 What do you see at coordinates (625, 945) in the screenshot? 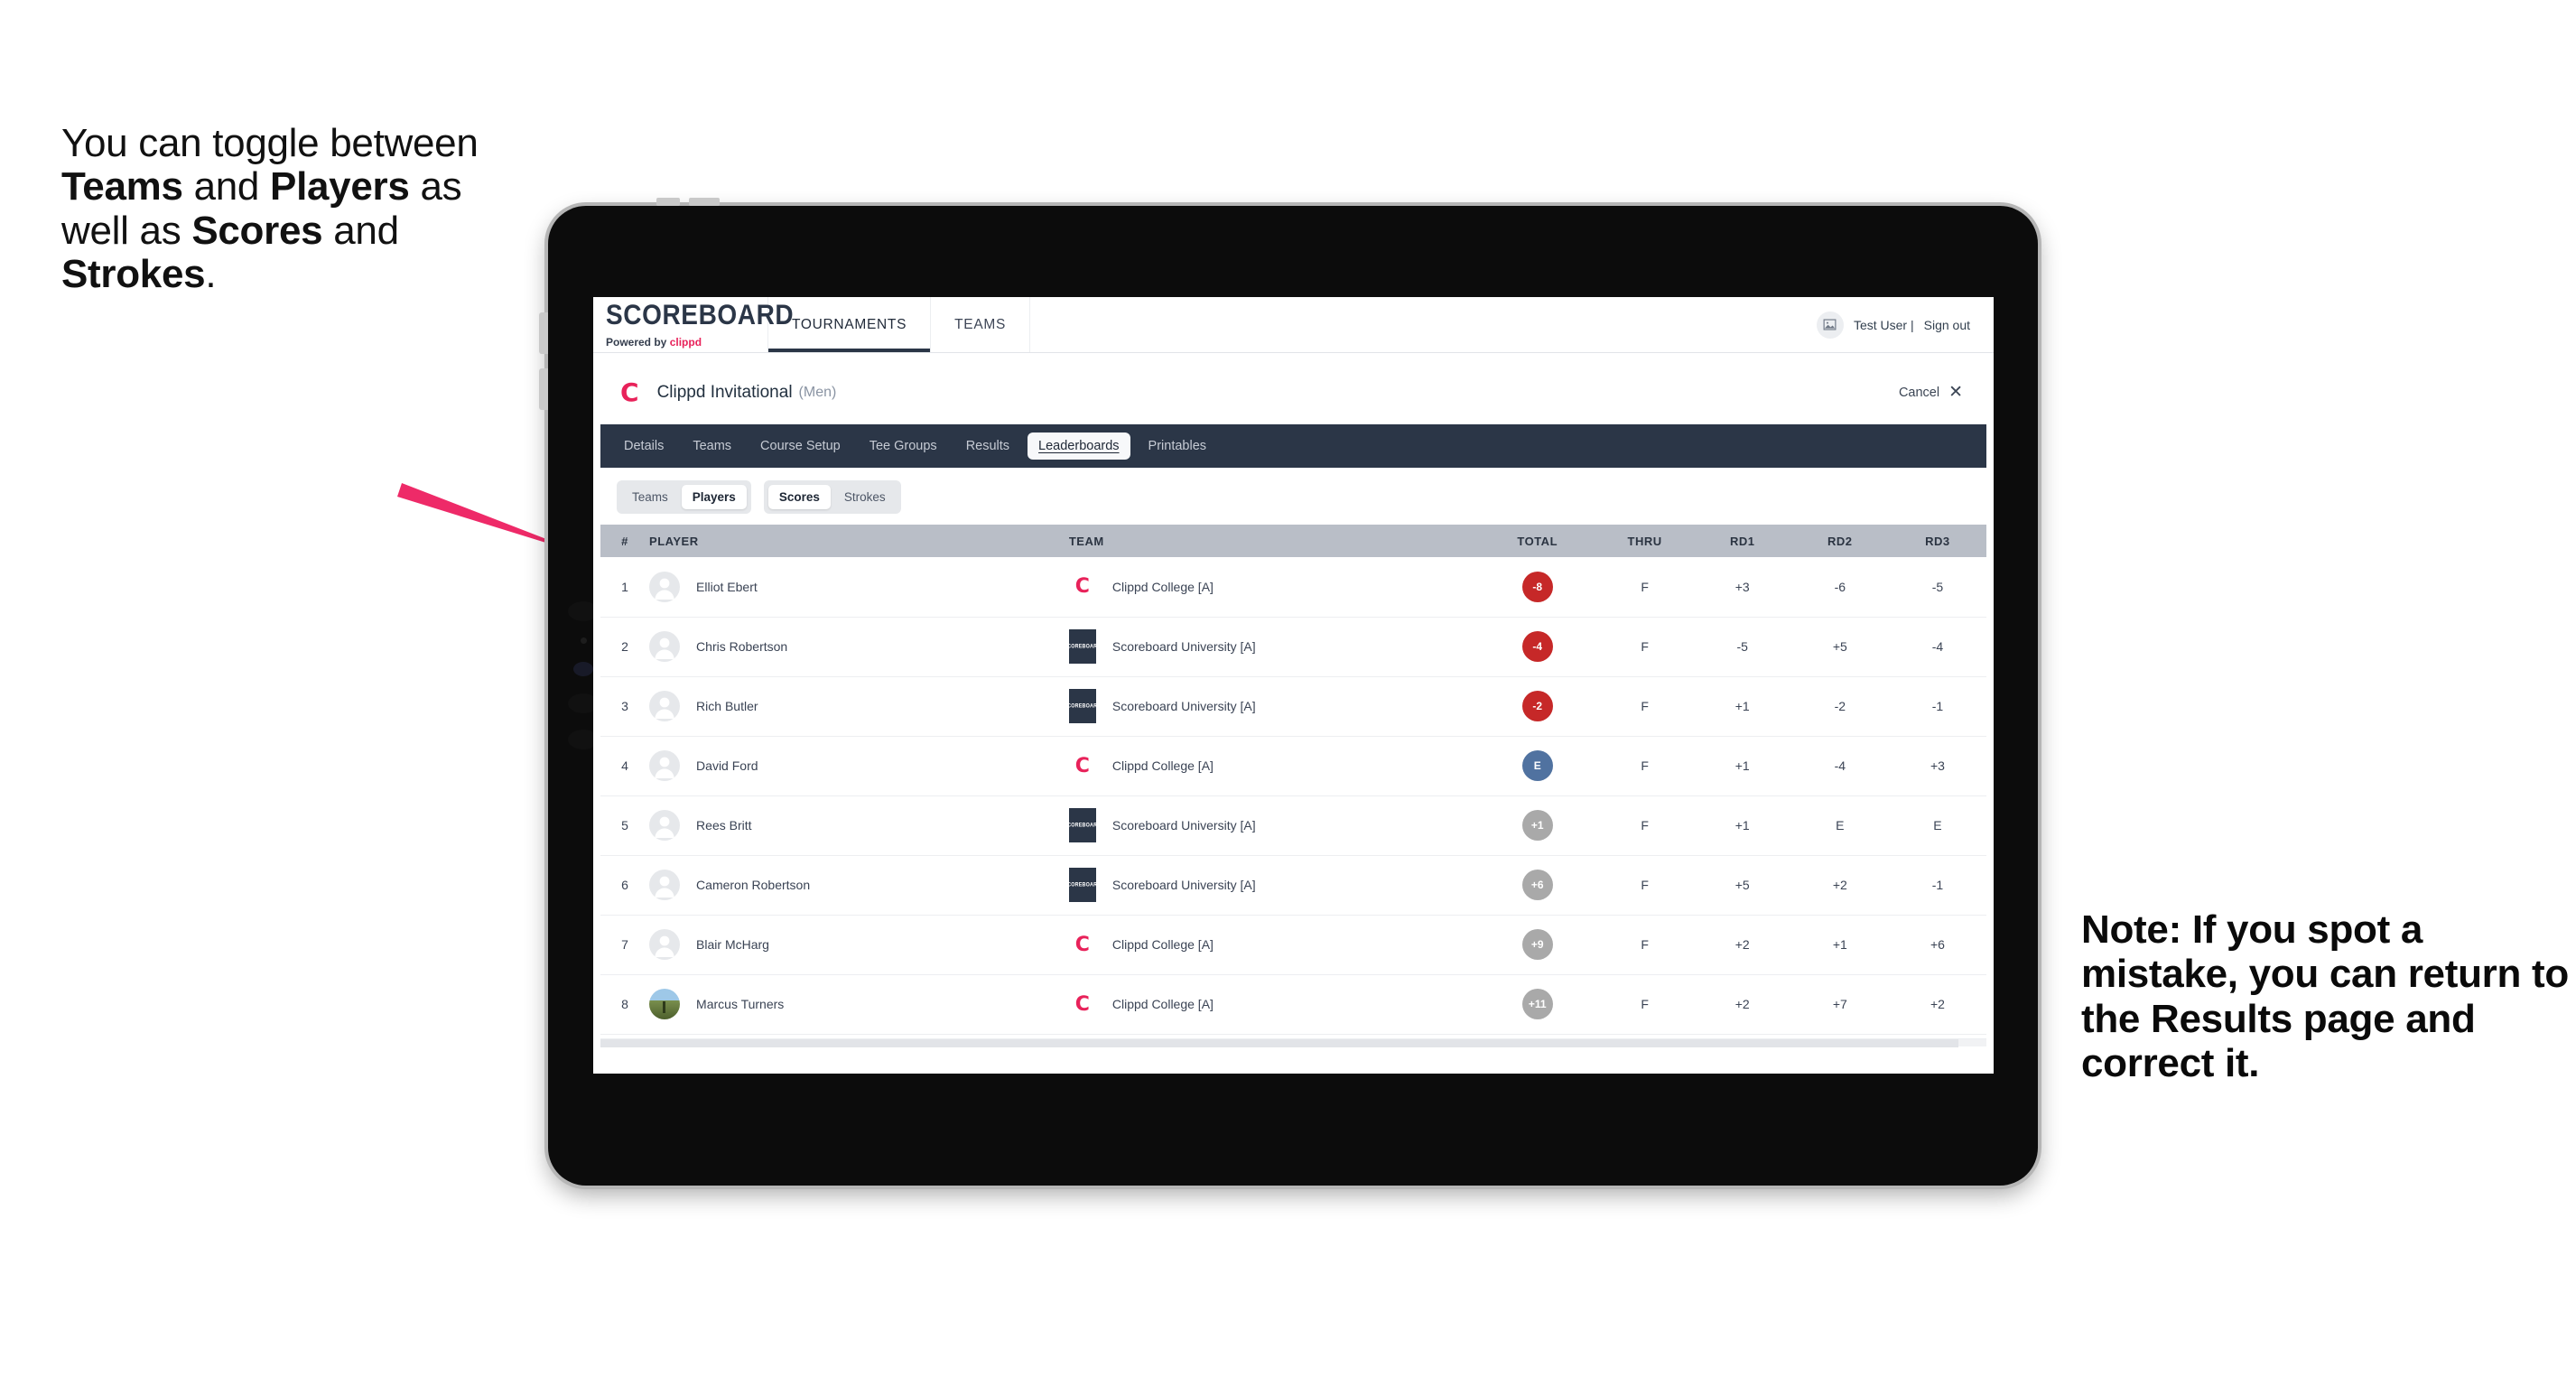
I see `row-rank: 7` at bounding box center [625, 945].